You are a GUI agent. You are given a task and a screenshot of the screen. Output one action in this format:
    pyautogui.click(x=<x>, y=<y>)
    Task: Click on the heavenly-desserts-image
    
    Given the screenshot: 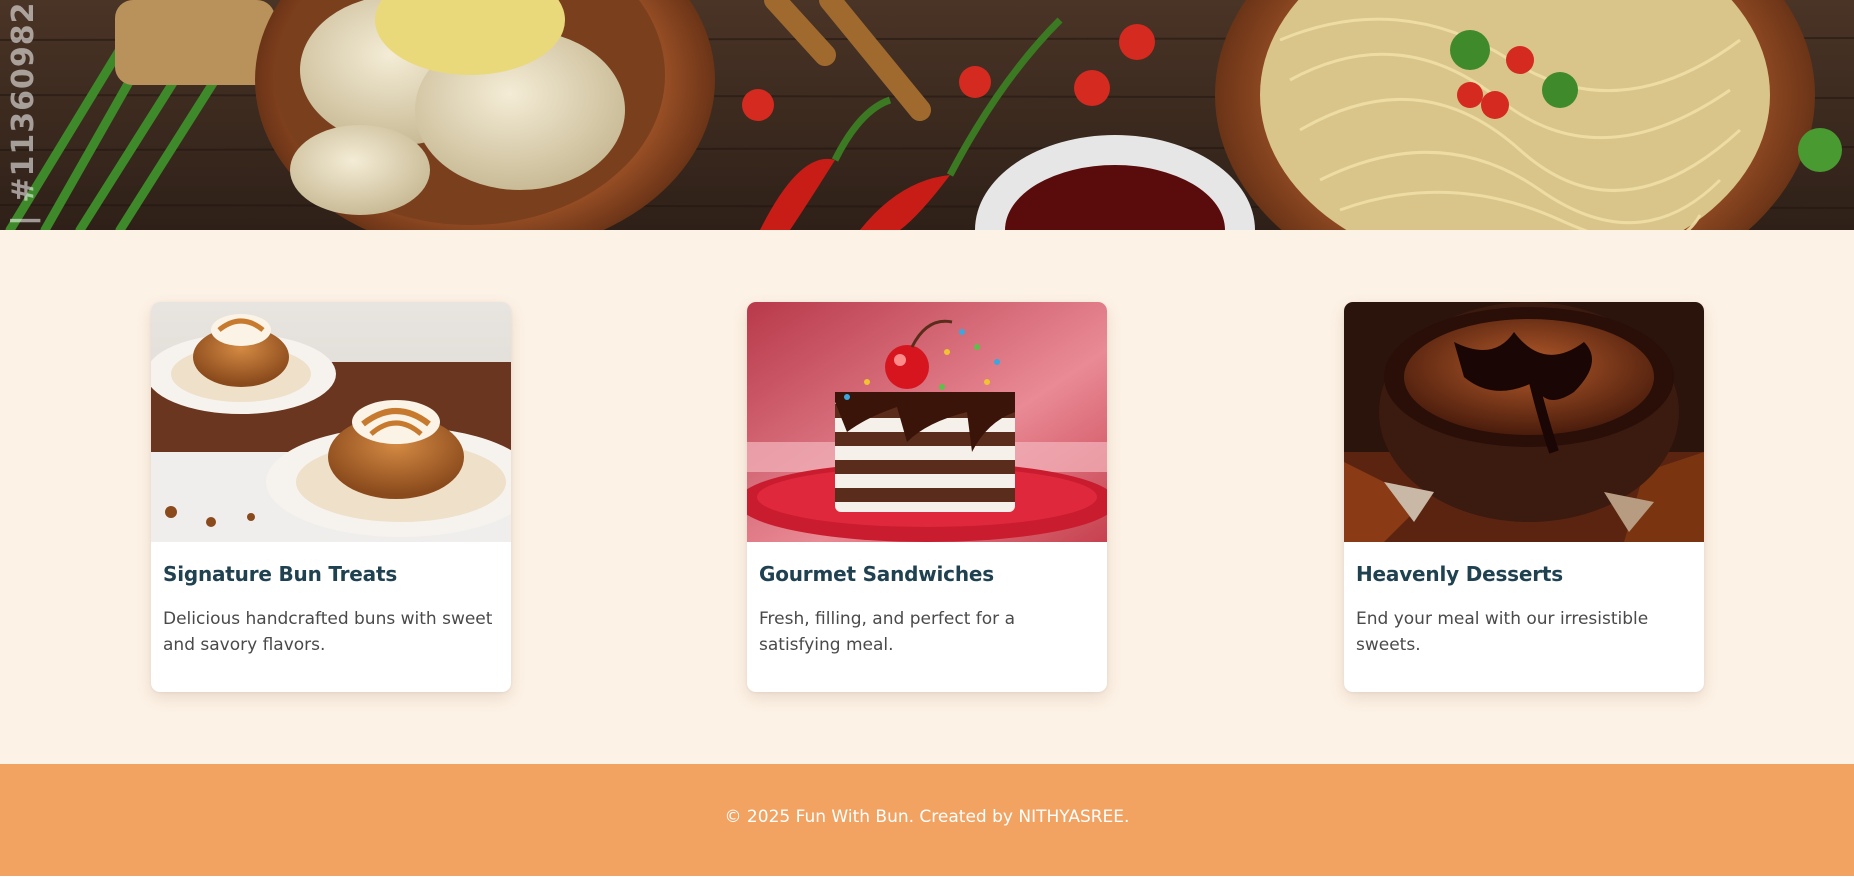 What is the action you would take?
    pyautogui.click(x=1524, y=422)
    